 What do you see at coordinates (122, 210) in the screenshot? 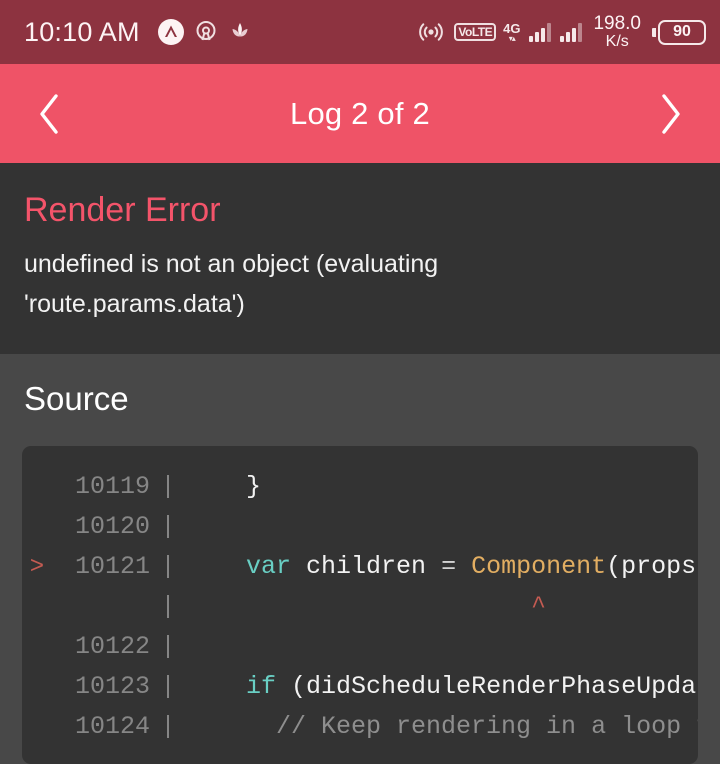
I see `error-title: Render Error` at bounding box center [122, 210].